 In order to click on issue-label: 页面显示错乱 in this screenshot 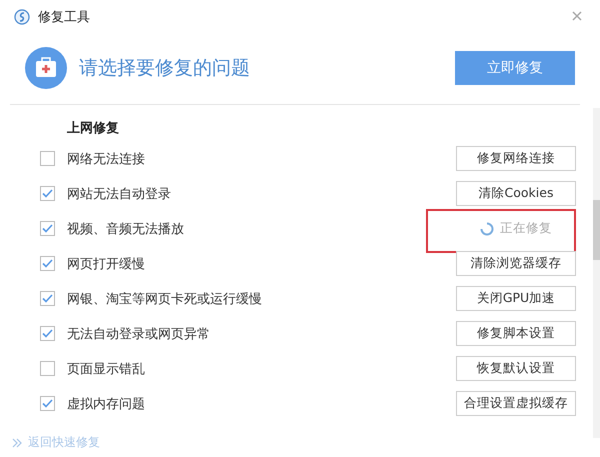, I will do `click(106, 369)`.